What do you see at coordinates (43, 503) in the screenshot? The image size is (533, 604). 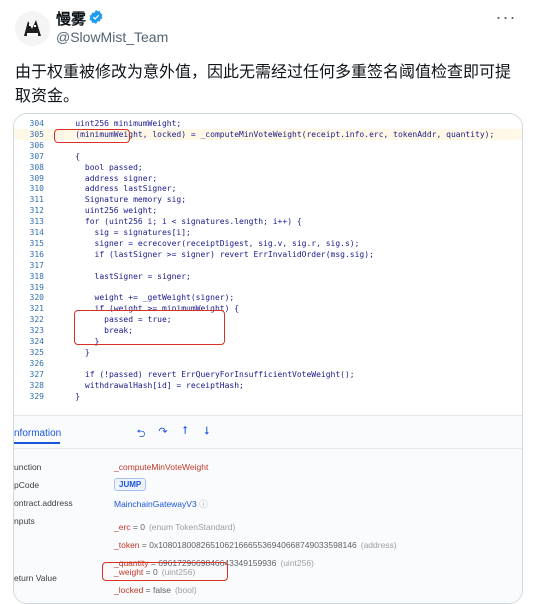 I see `label-contract-address: ontract.address` at bounding box center [43, 503].